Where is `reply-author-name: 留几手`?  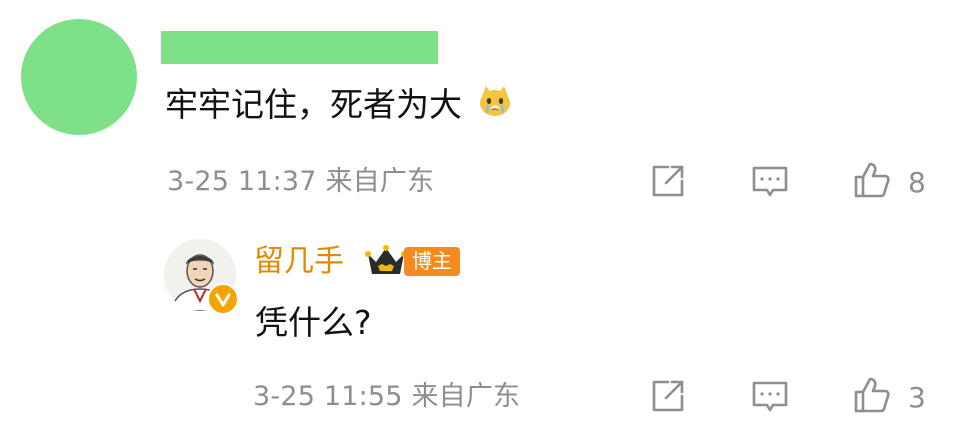
reply-author-name: 留几手 is located at coordinates (299, 262).